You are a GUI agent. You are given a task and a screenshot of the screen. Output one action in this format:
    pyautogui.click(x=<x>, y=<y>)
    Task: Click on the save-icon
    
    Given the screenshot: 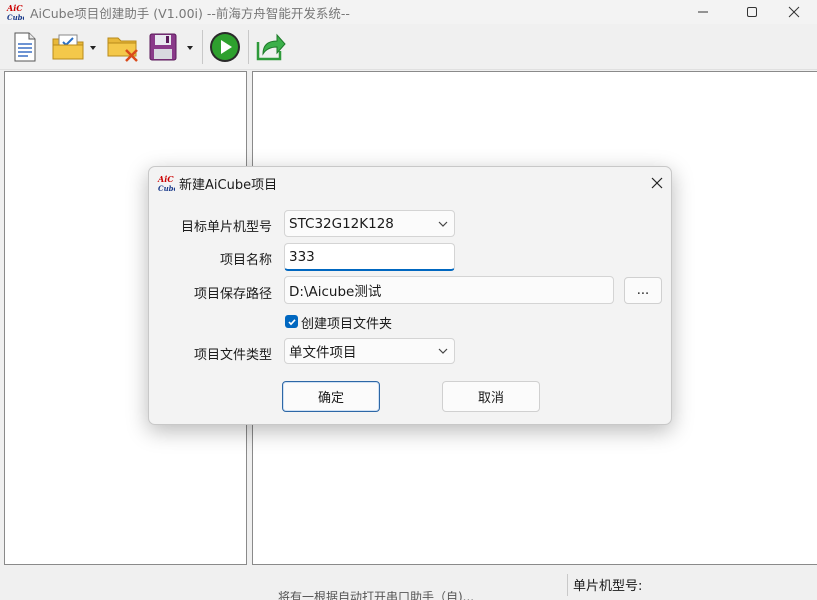 What is the action you would take?
    pyautogui.click(x=163, y=47)
    